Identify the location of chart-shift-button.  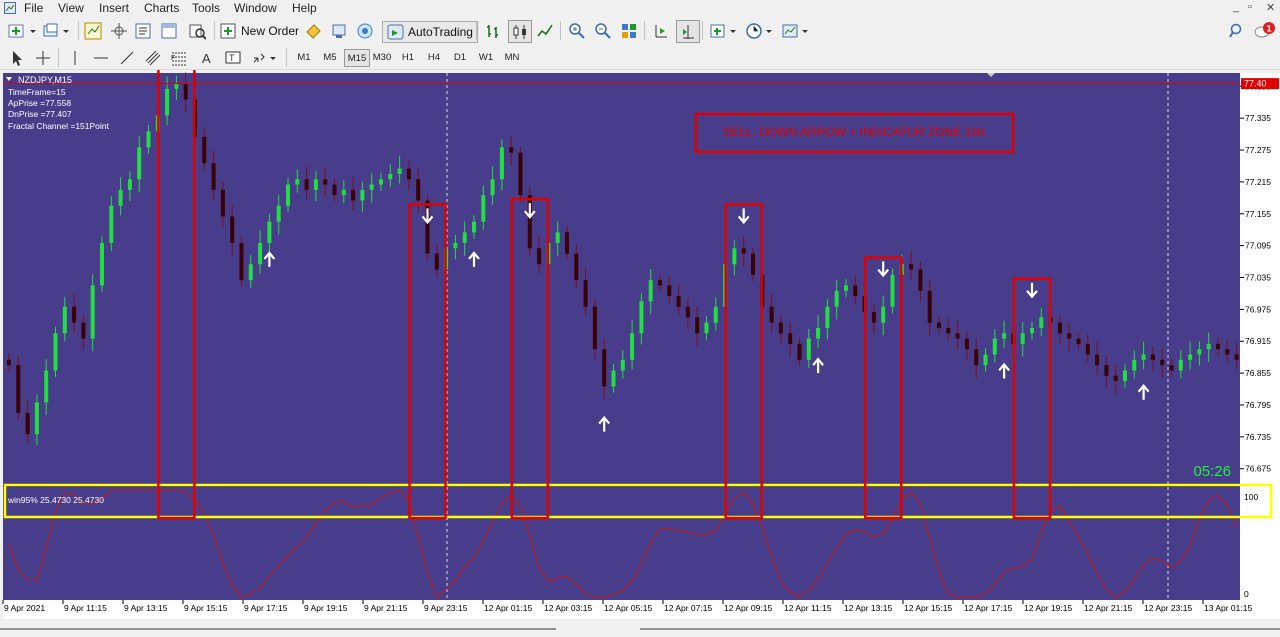
(661, 30).